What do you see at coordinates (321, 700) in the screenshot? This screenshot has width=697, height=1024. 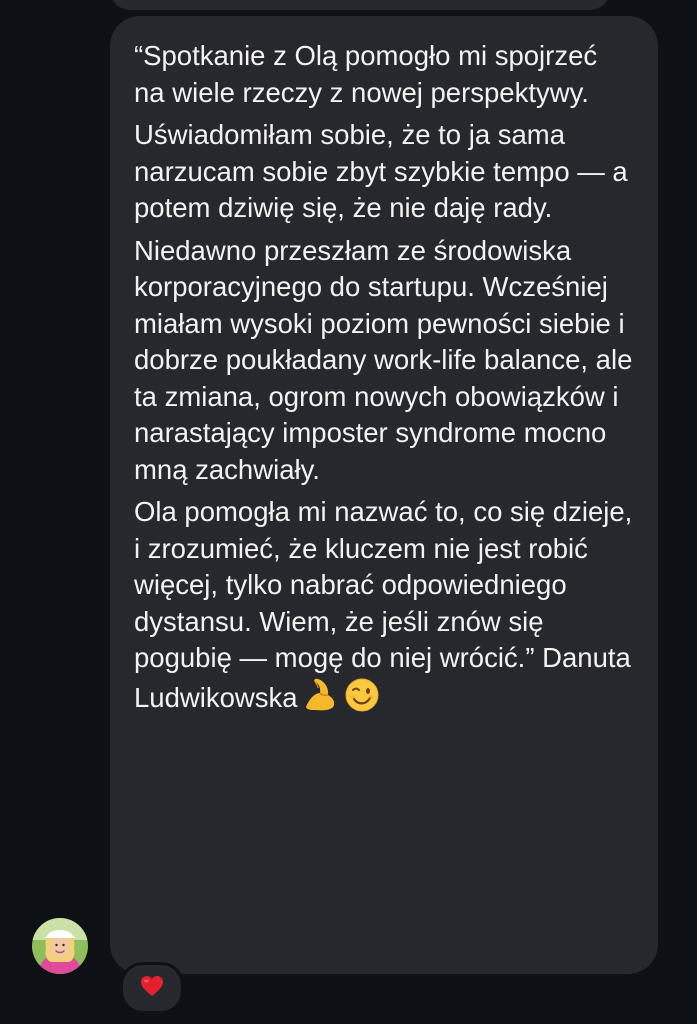 I see `flexed-biceps-icon` at bounding box center [321, 700].